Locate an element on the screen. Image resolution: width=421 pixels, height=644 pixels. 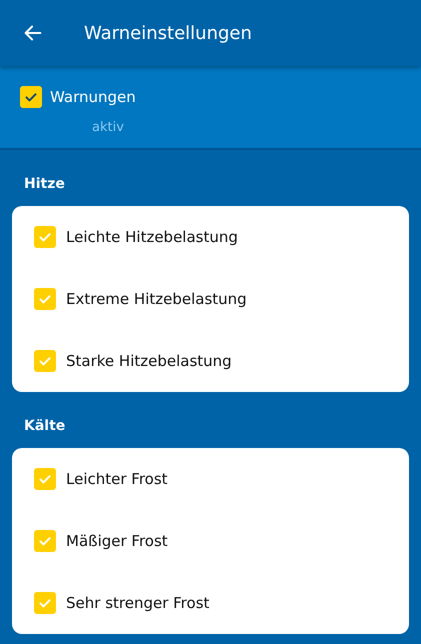
option-label: Starke Hitzebelastung is located at coordinates (149, 361).